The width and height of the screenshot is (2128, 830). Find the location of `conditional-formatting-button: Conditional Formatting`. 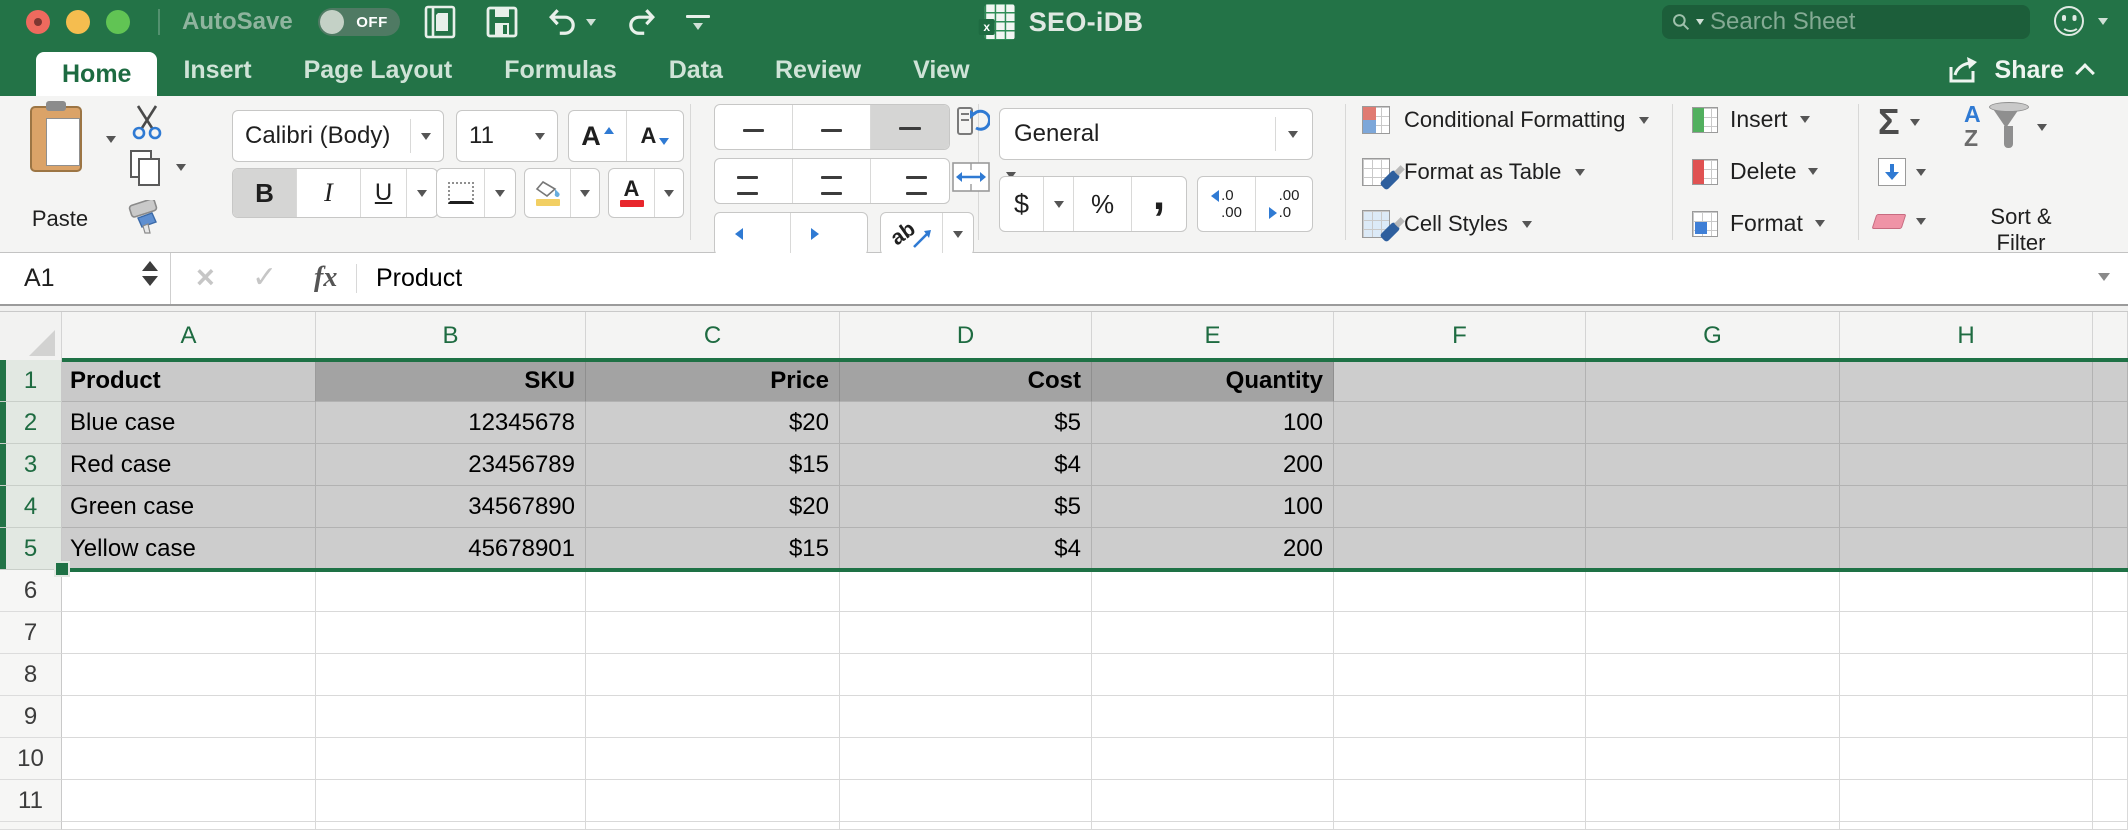

conditional-formatting-button: Conditional Formatting is located at coordinates (1506, 120).